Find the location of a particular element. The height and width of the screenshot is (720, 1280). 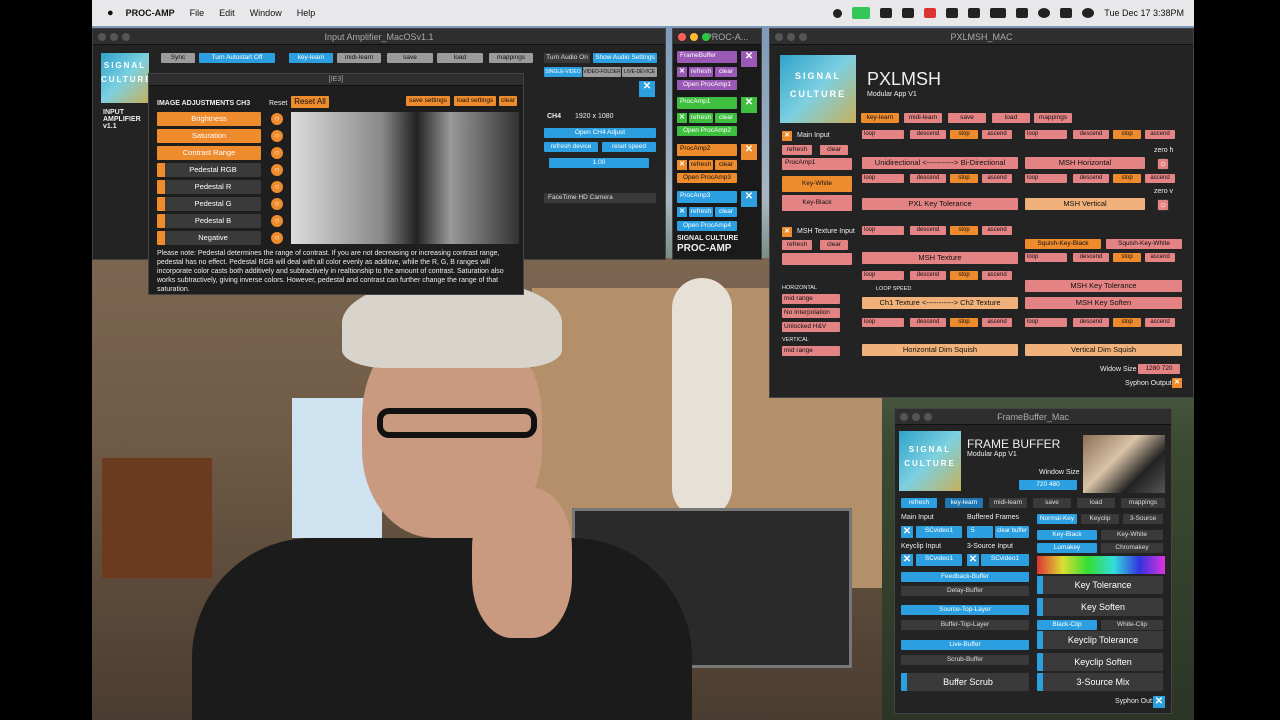

battery-icon is located at coordinates (998, 13).